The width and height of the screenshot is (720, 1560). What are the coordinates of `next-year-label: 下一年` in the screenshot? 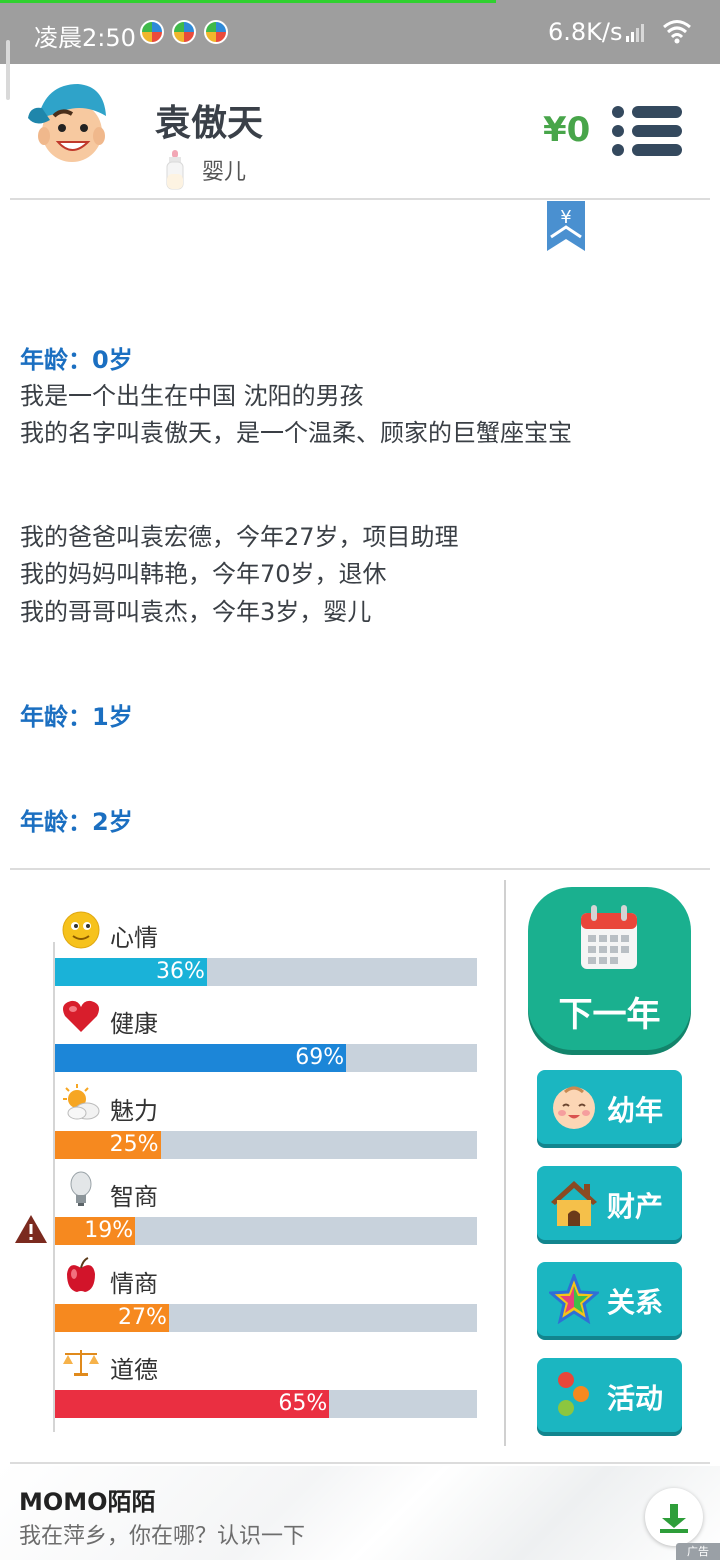 It's located at (609, 1015).